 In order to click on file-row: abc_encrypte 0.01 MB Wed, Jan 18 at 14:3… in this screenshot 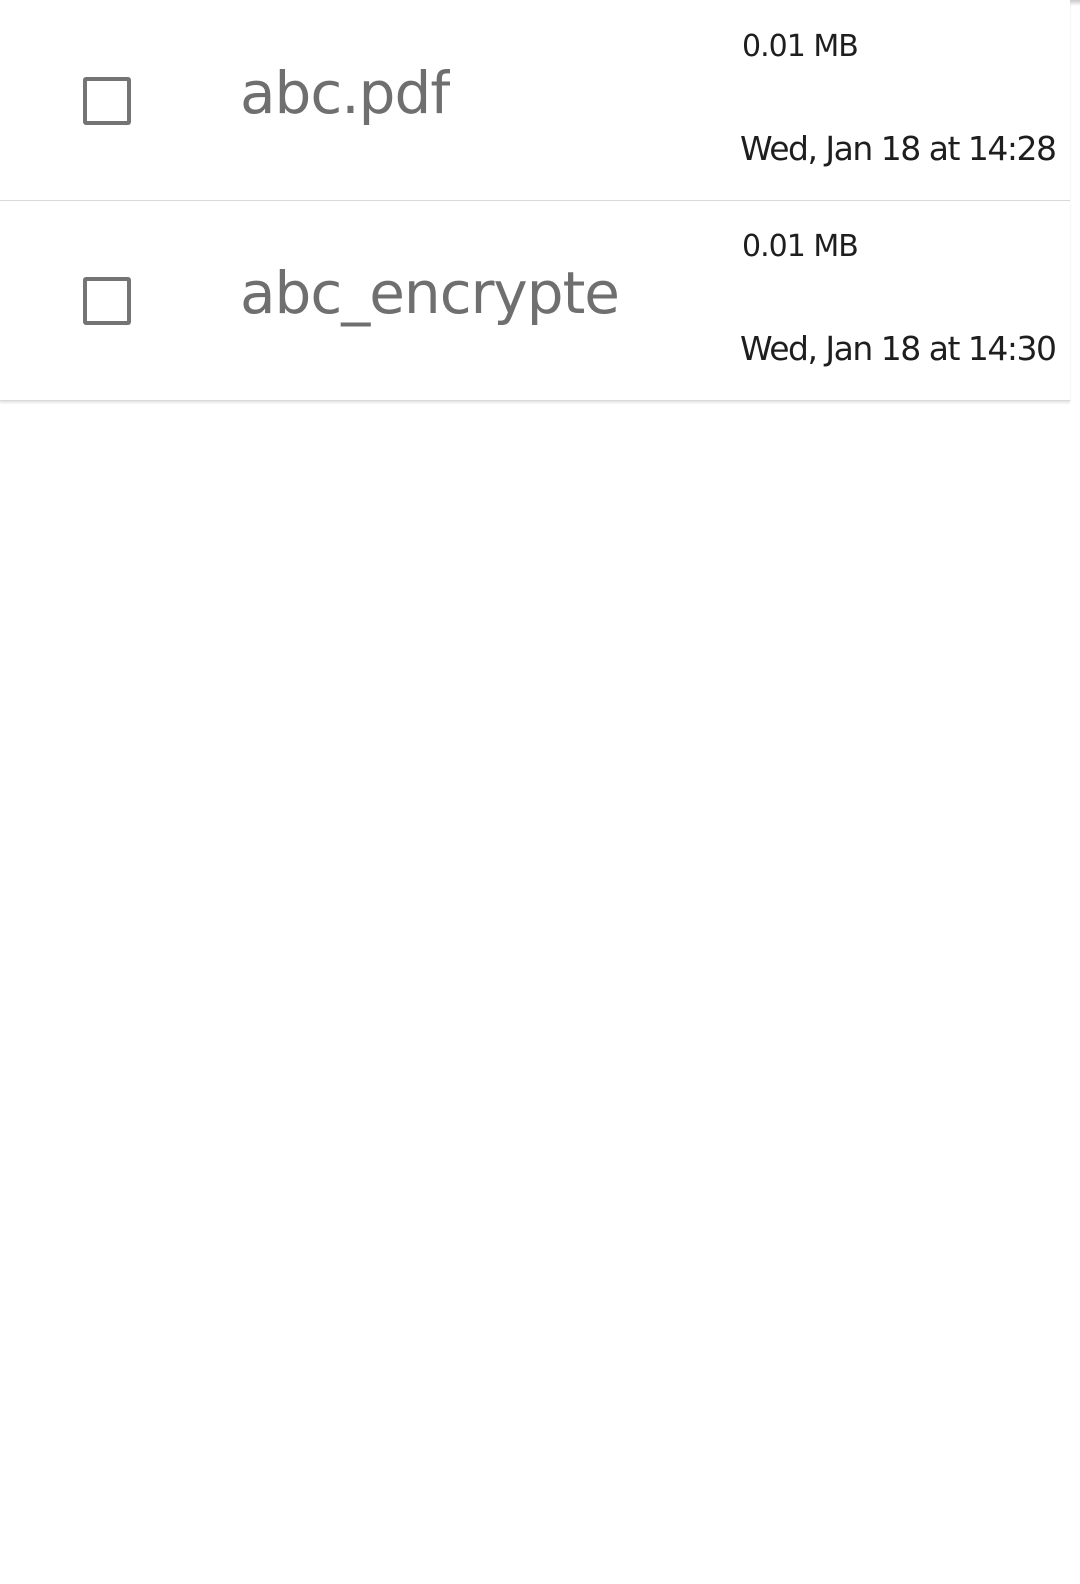, I will do `click(535, 301)`.